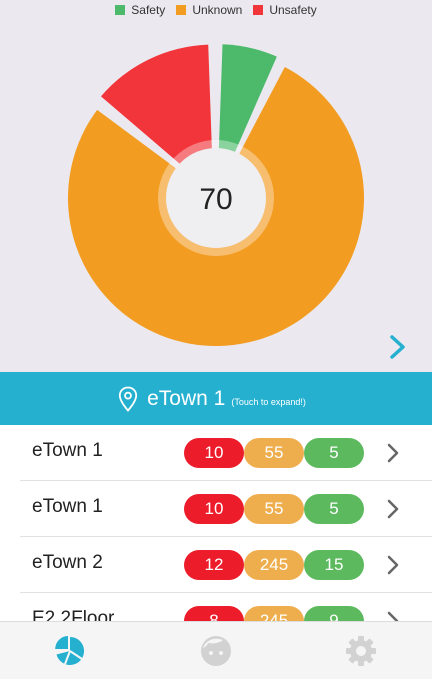  What do you see at coordinates (186, 398) in the screenshot?
I see `location-name: eTown 1` at bounding box center [186, 398].